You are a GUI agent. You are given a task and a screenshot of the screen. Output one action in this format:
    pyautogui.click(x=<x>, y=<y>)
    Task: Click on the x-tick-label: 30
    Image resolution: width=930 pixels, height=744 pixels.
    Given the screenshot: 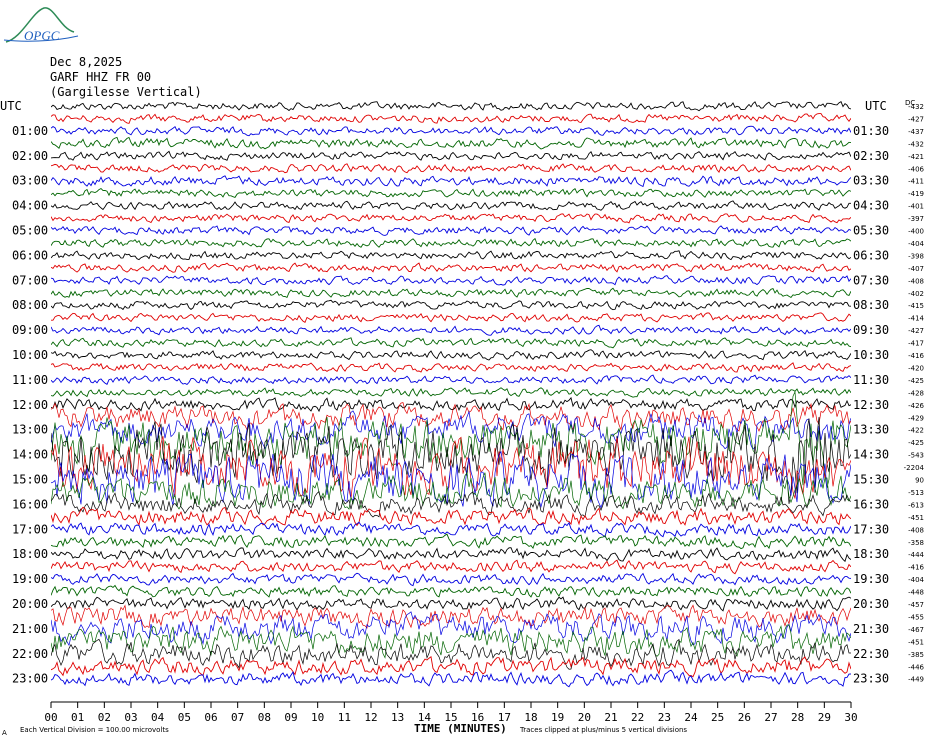 What is the action you would take?
    pyautogui.click(x=850, y=717)
    